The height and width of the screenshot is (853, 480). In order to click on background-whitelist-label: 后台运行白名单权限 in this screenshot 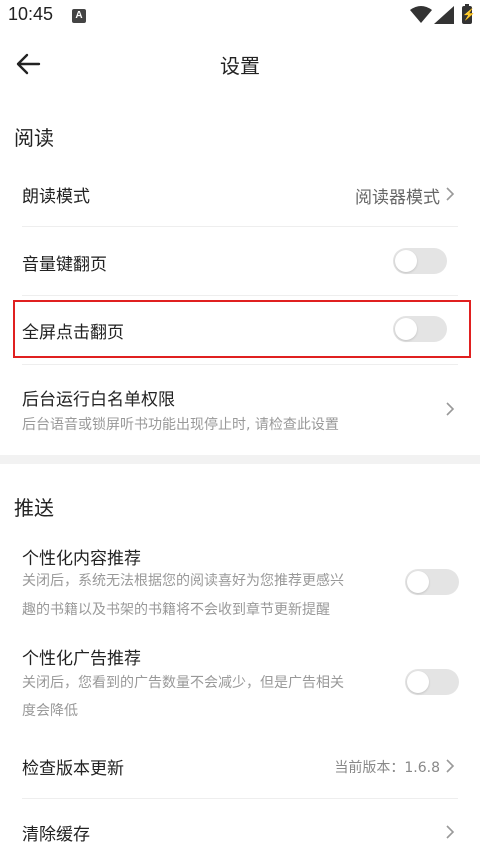, I will do `click(98, 400)`.